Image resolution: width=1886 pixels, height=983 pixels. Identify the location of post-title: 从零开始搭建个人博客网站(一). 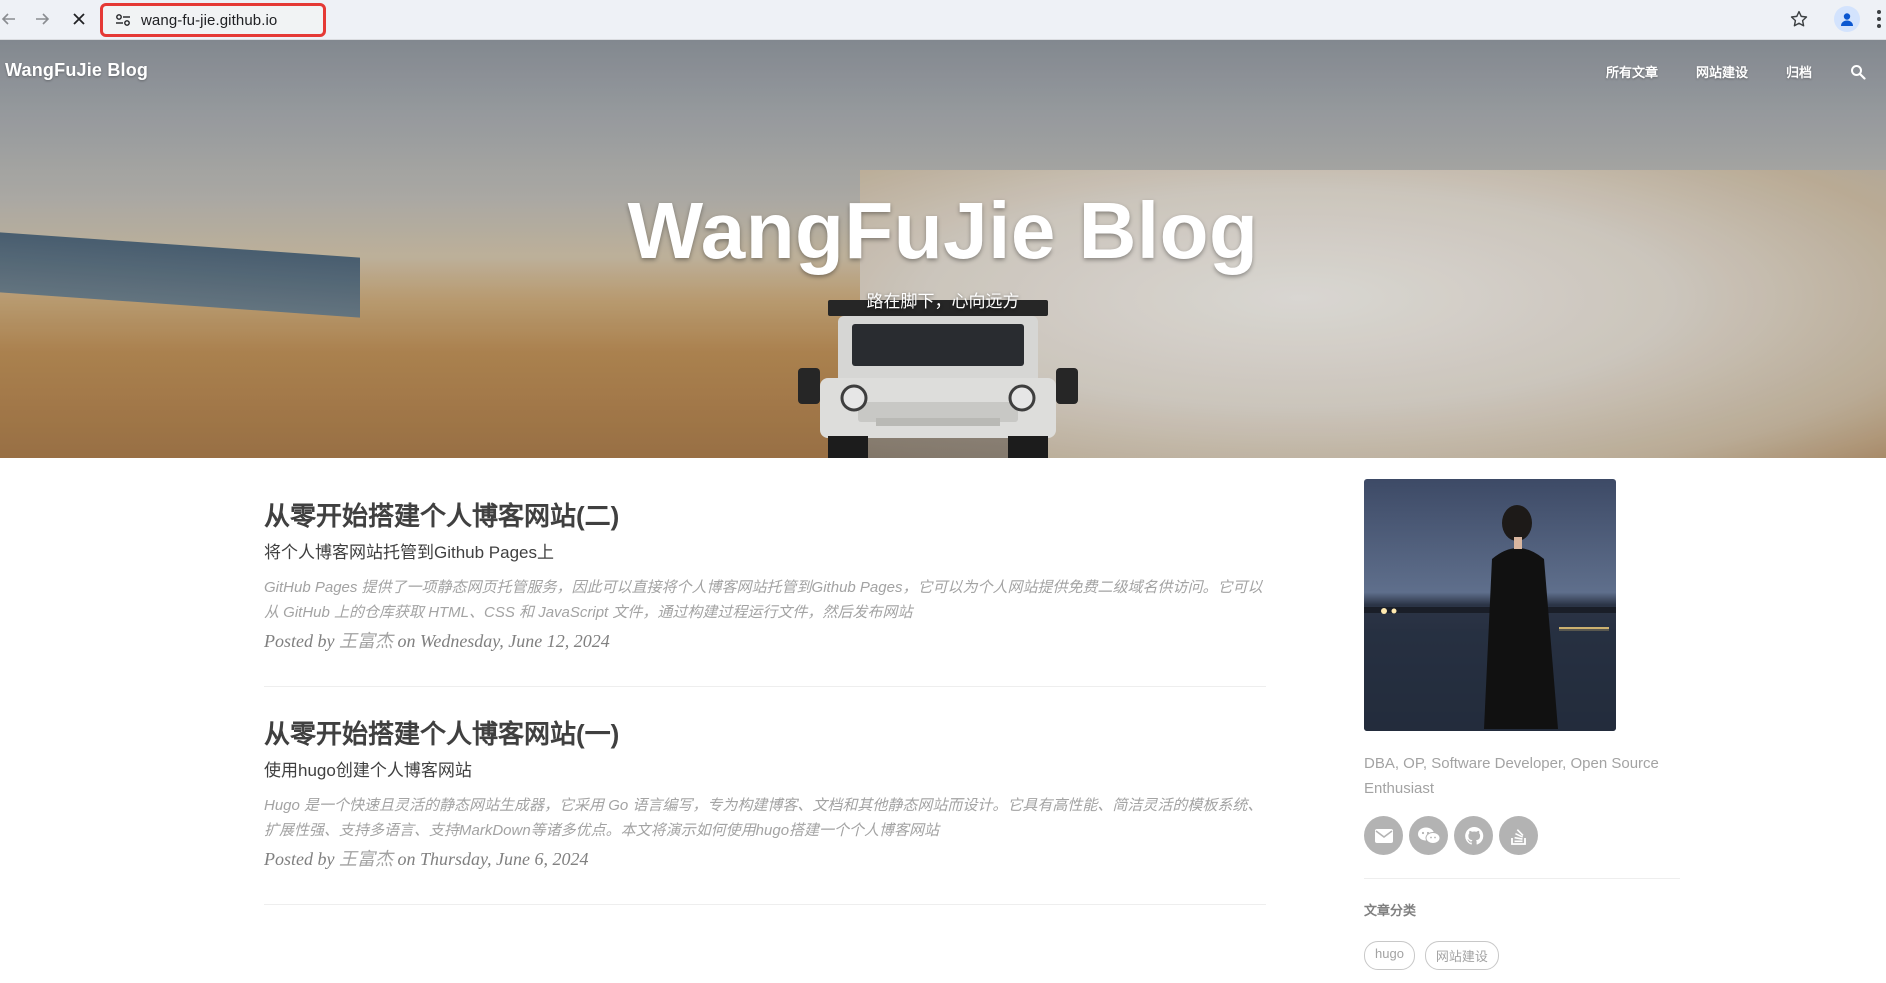
(765, 734).